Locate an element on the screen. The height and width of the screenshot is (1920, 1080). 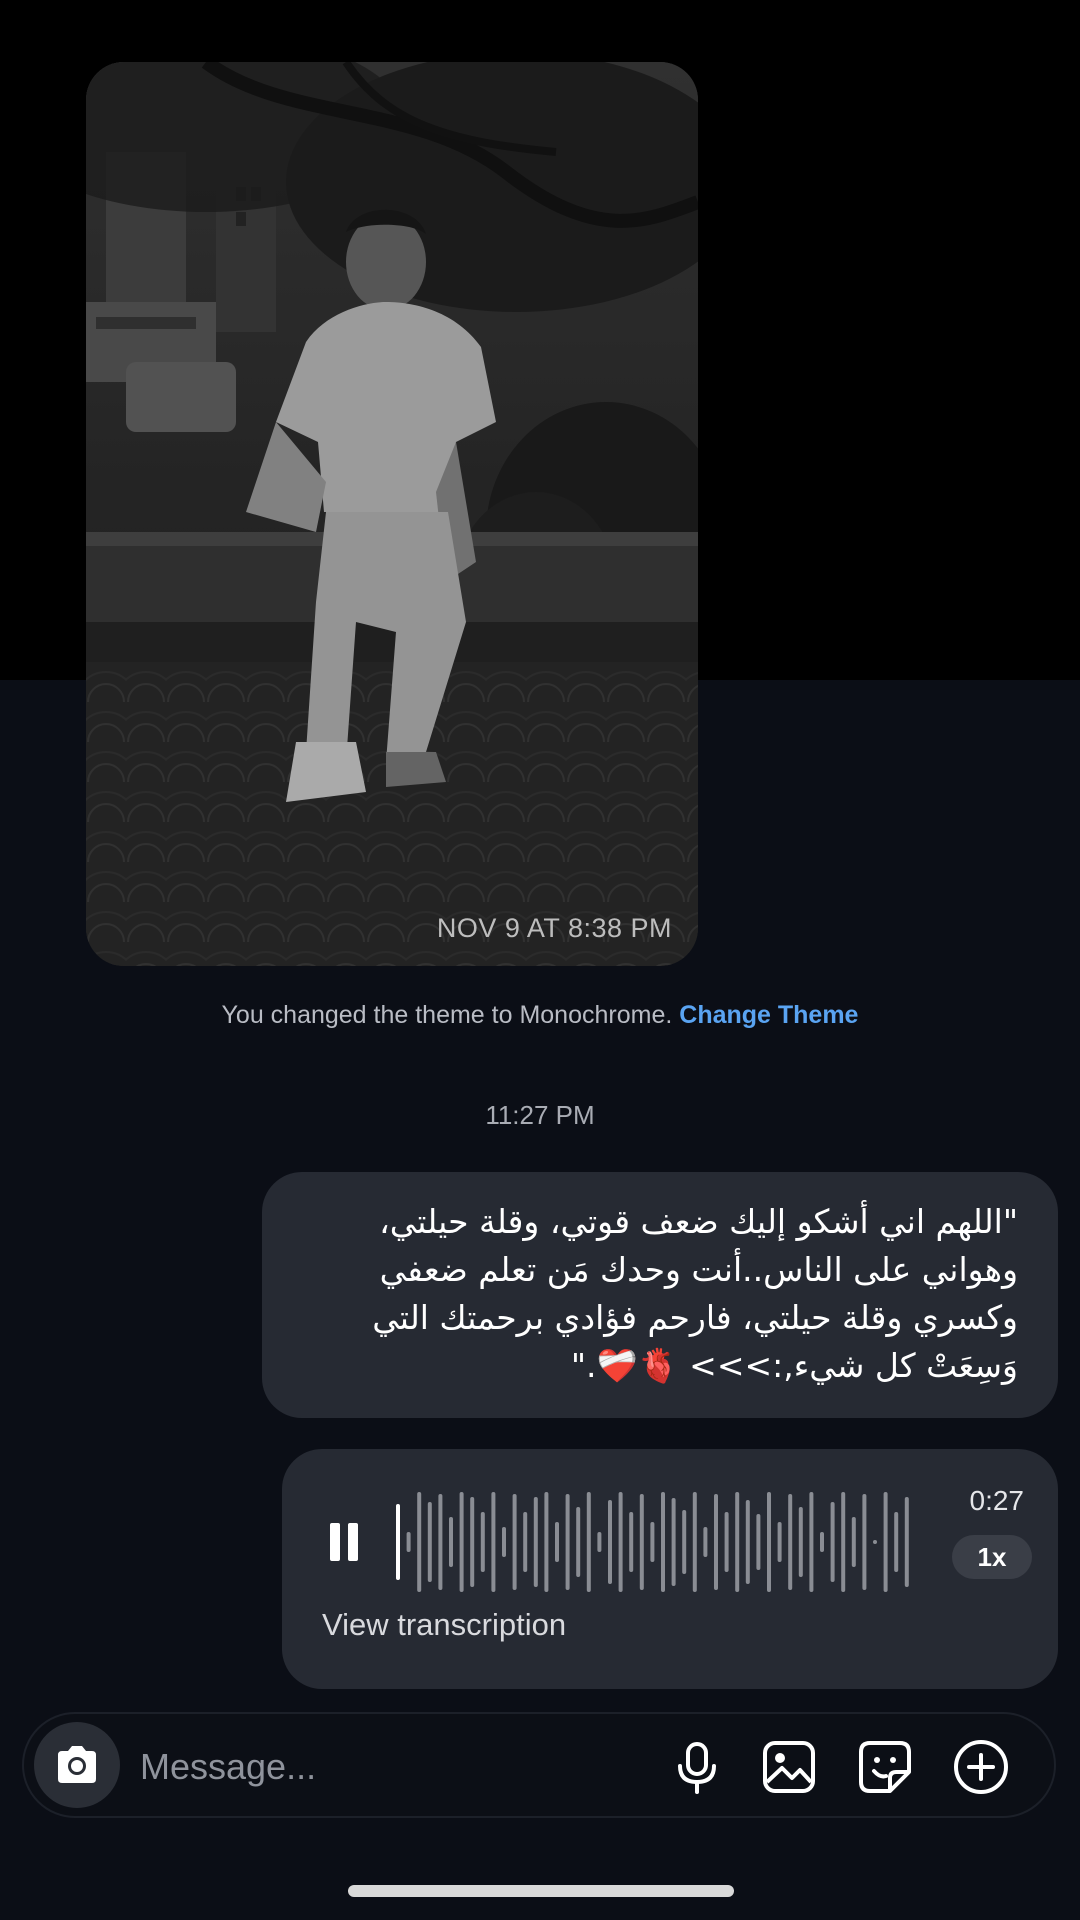
message-composer is located at coordinates (539, 1765).